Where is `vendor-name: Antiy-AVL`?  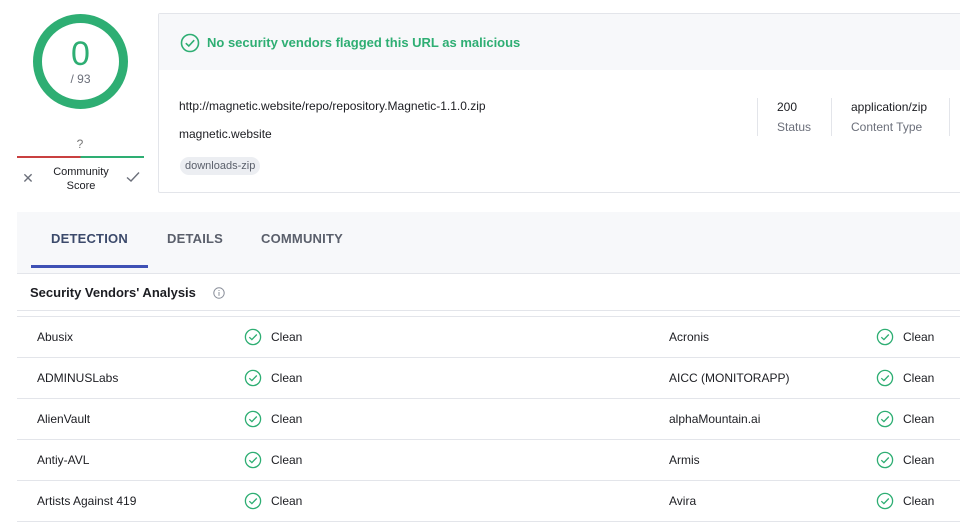
vendor-name: Antiy-AVL is located at coordinates (63, 460).